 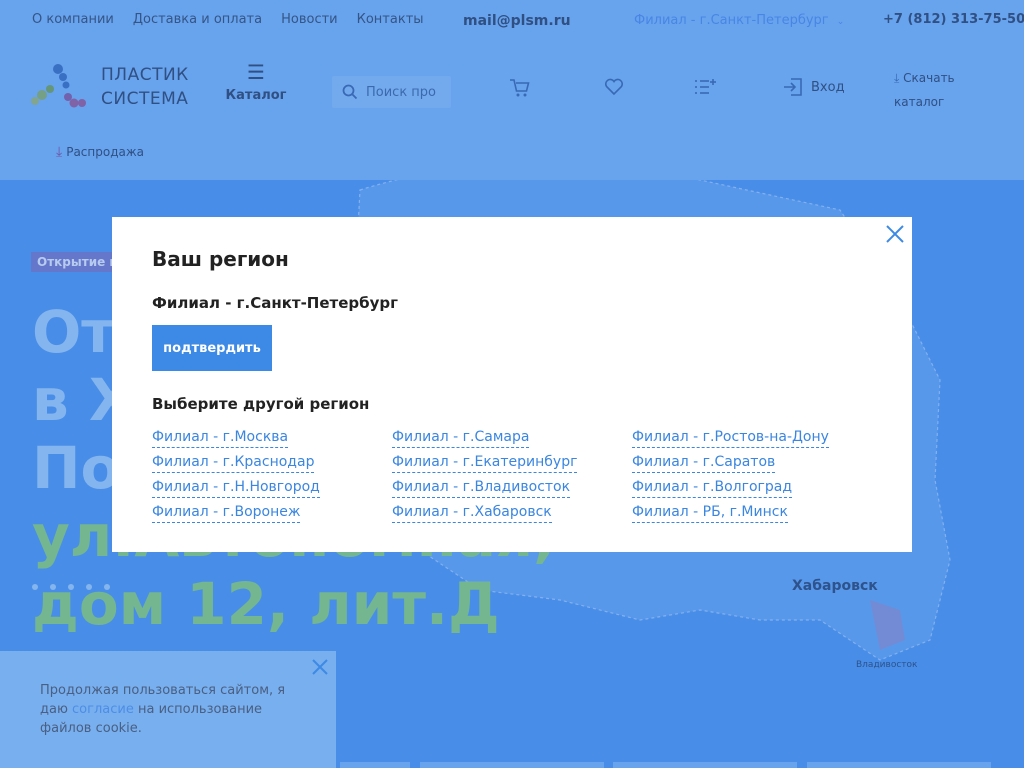 What do you see at coordinates (220, 259) in the screenshot?
I see `modal-title: Ваш регион` at bounding box center [220, 259].